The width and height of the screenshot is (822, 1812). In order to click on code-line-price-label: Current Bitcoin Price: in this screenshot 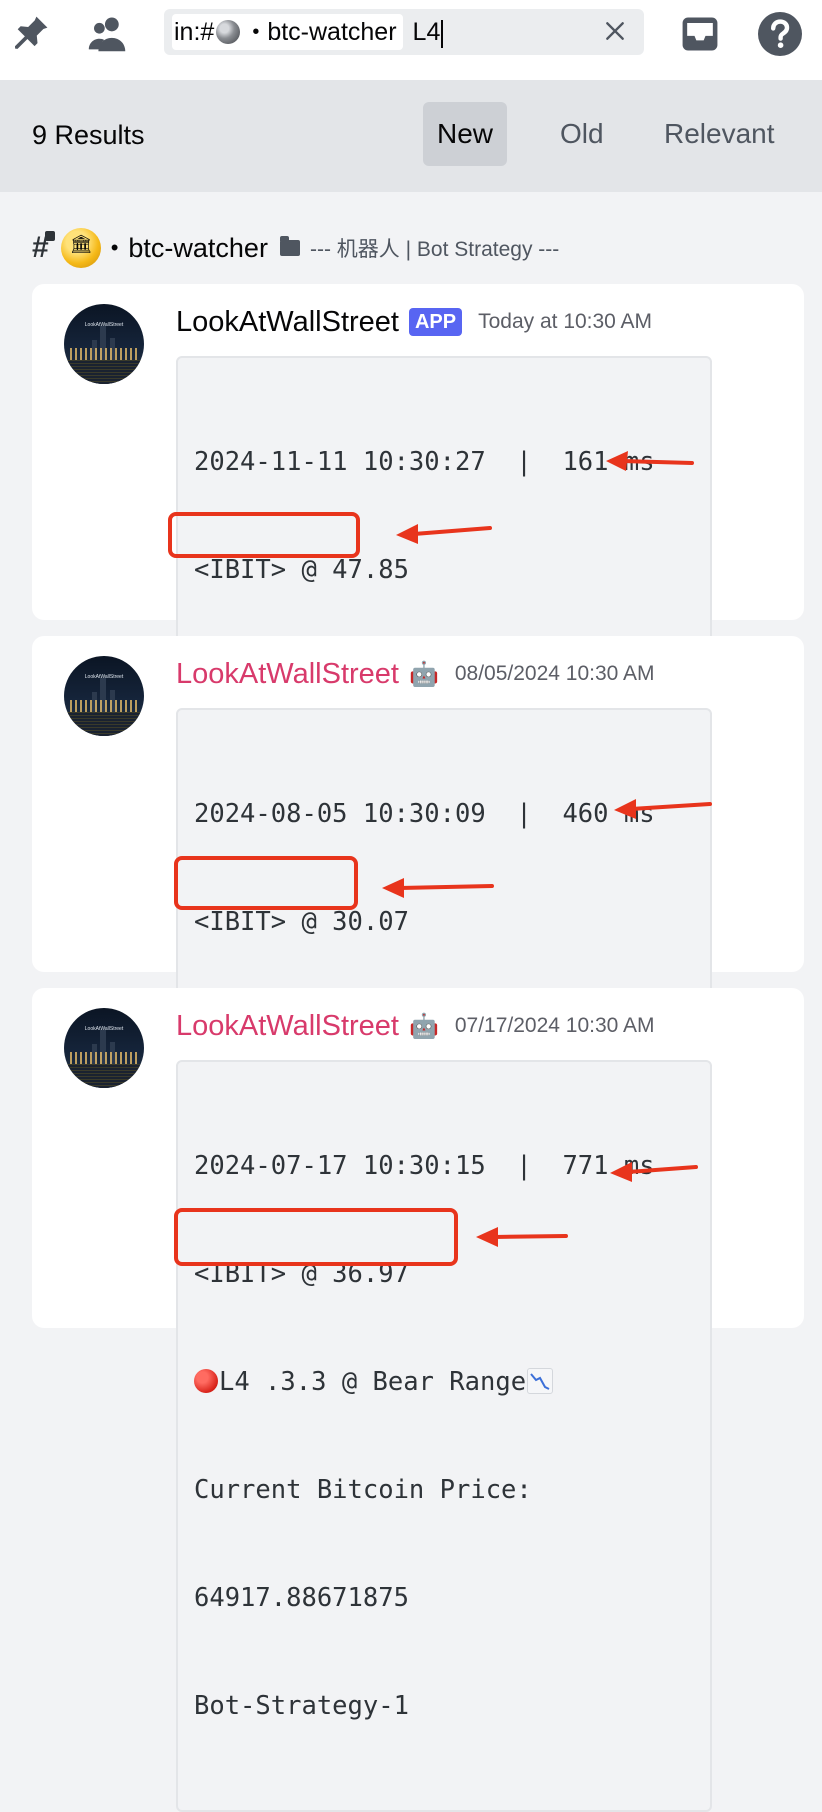, I will do `click(363, 1490)`.